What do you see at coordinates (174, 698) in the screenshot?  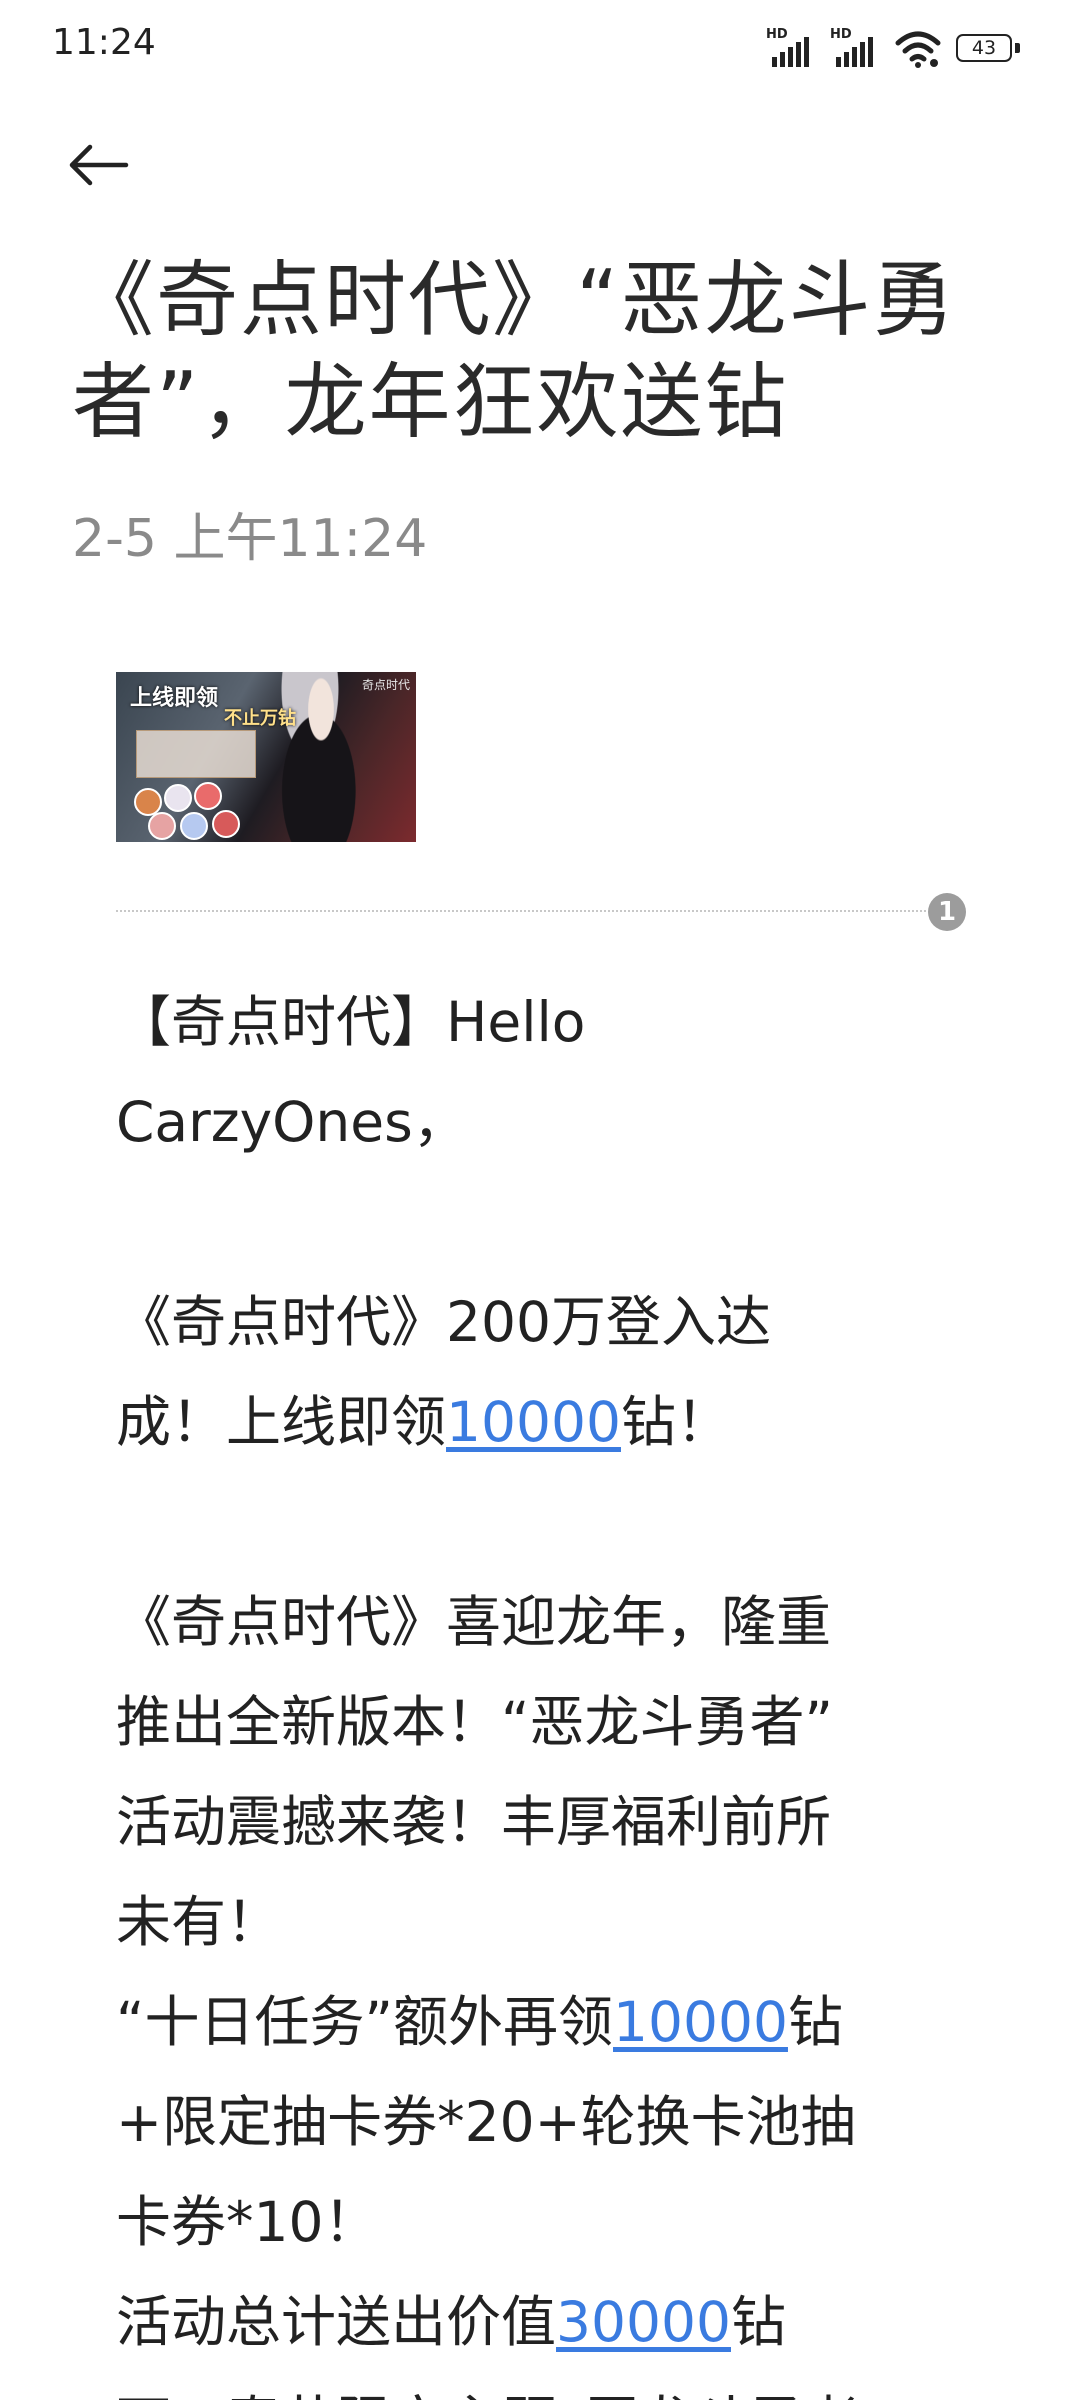 I see `image-headline: 上线即领` at bounding box center [174, 698].